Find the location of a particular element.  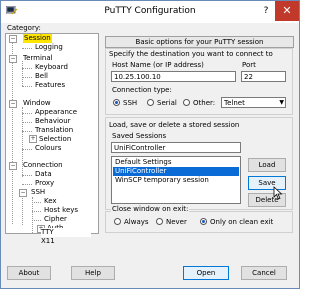

tree-item-terminal: Terminal is located at coordinates (38, 58).